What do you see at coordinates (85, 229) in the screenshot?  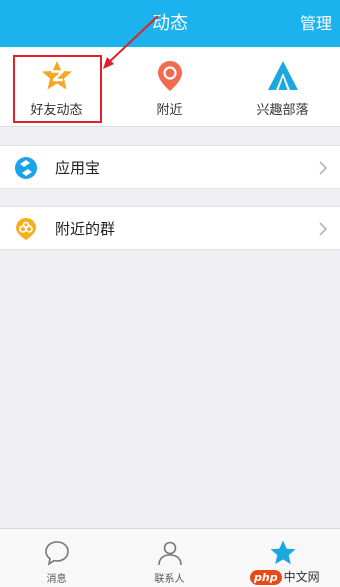 I see `list-item-label: 附近的群` at bounding box center [85, 229].